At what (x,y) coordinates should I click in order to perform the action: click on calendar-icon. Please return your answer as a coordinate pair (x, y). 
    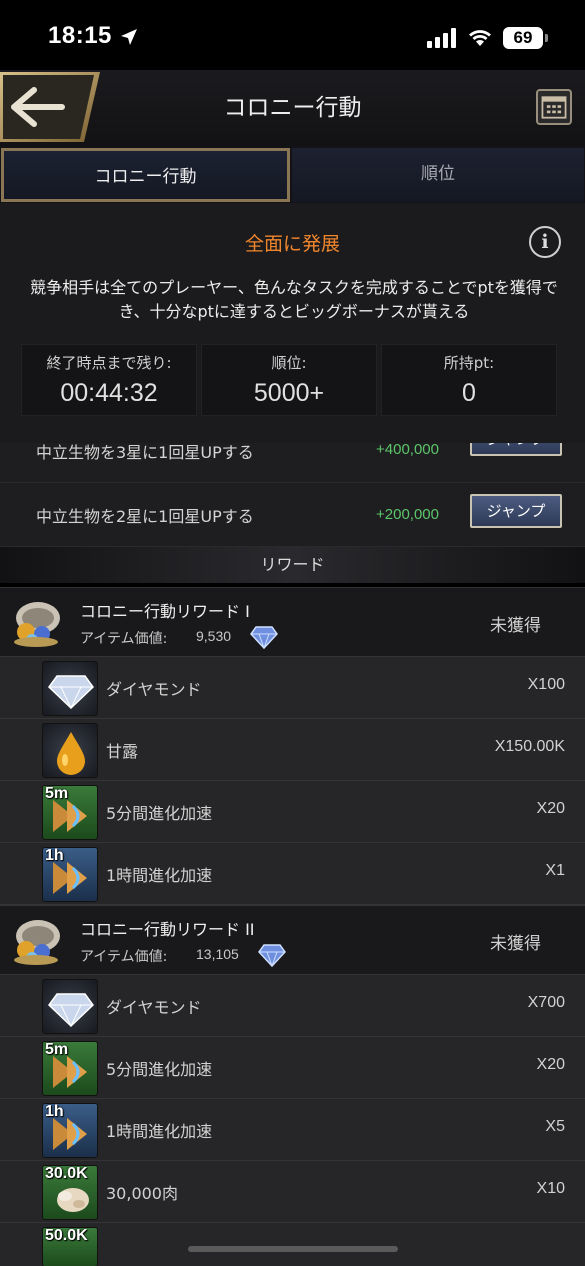
    Looking at the image, I should click on (554, 107).